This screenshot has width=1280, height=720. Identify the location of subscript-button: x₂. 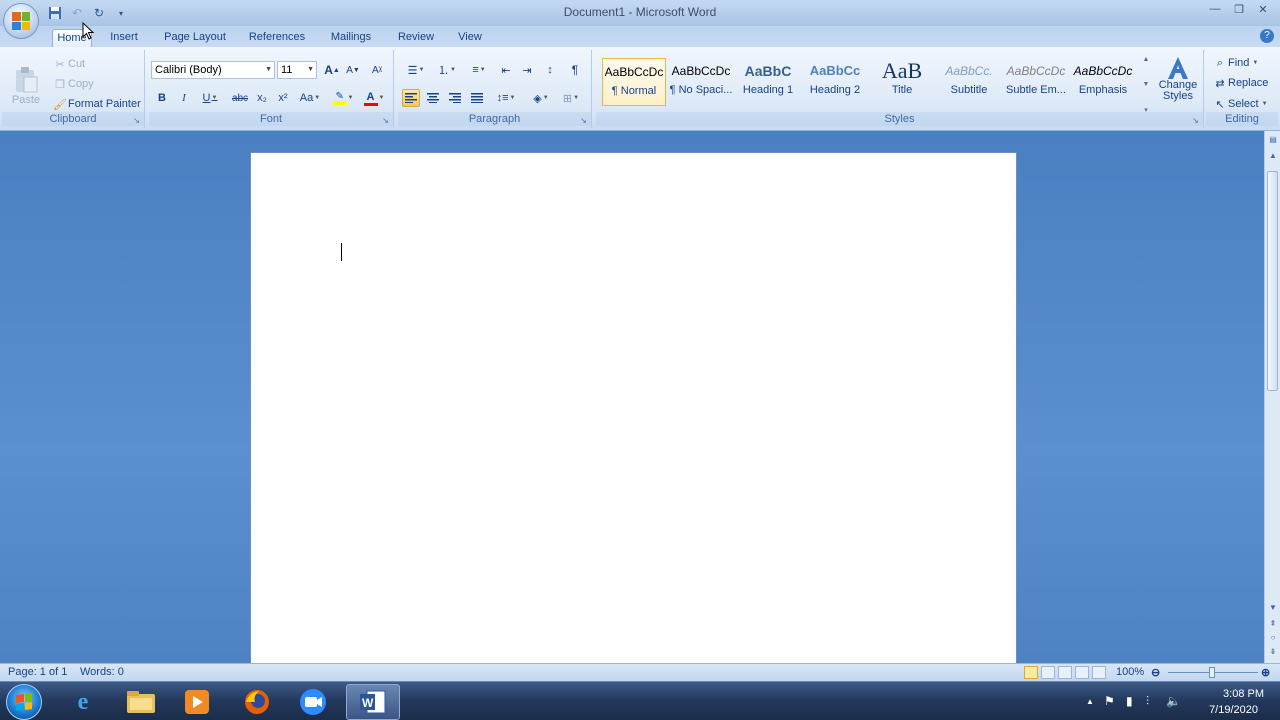
(262, 98).